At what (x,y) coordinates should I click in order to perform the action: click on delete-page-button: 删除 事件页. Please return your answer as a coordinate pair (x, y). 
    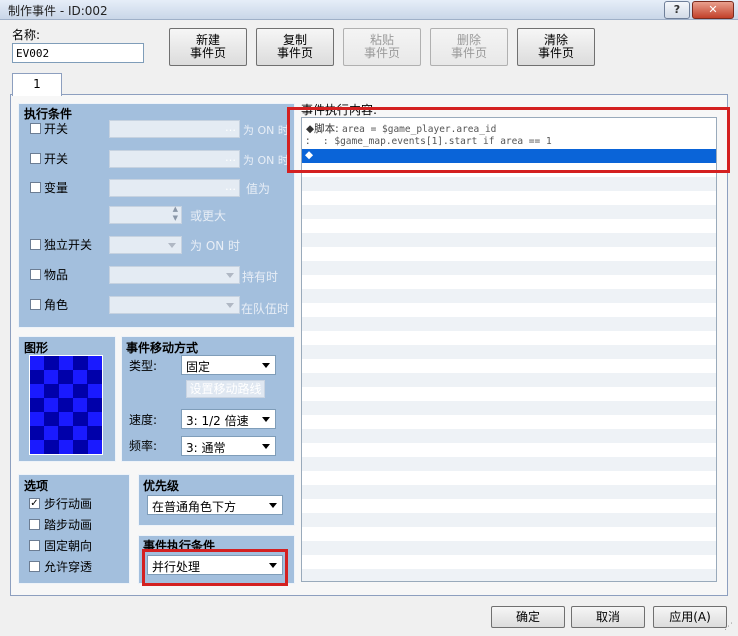
    Looking at the image, I should click on (469, 47).